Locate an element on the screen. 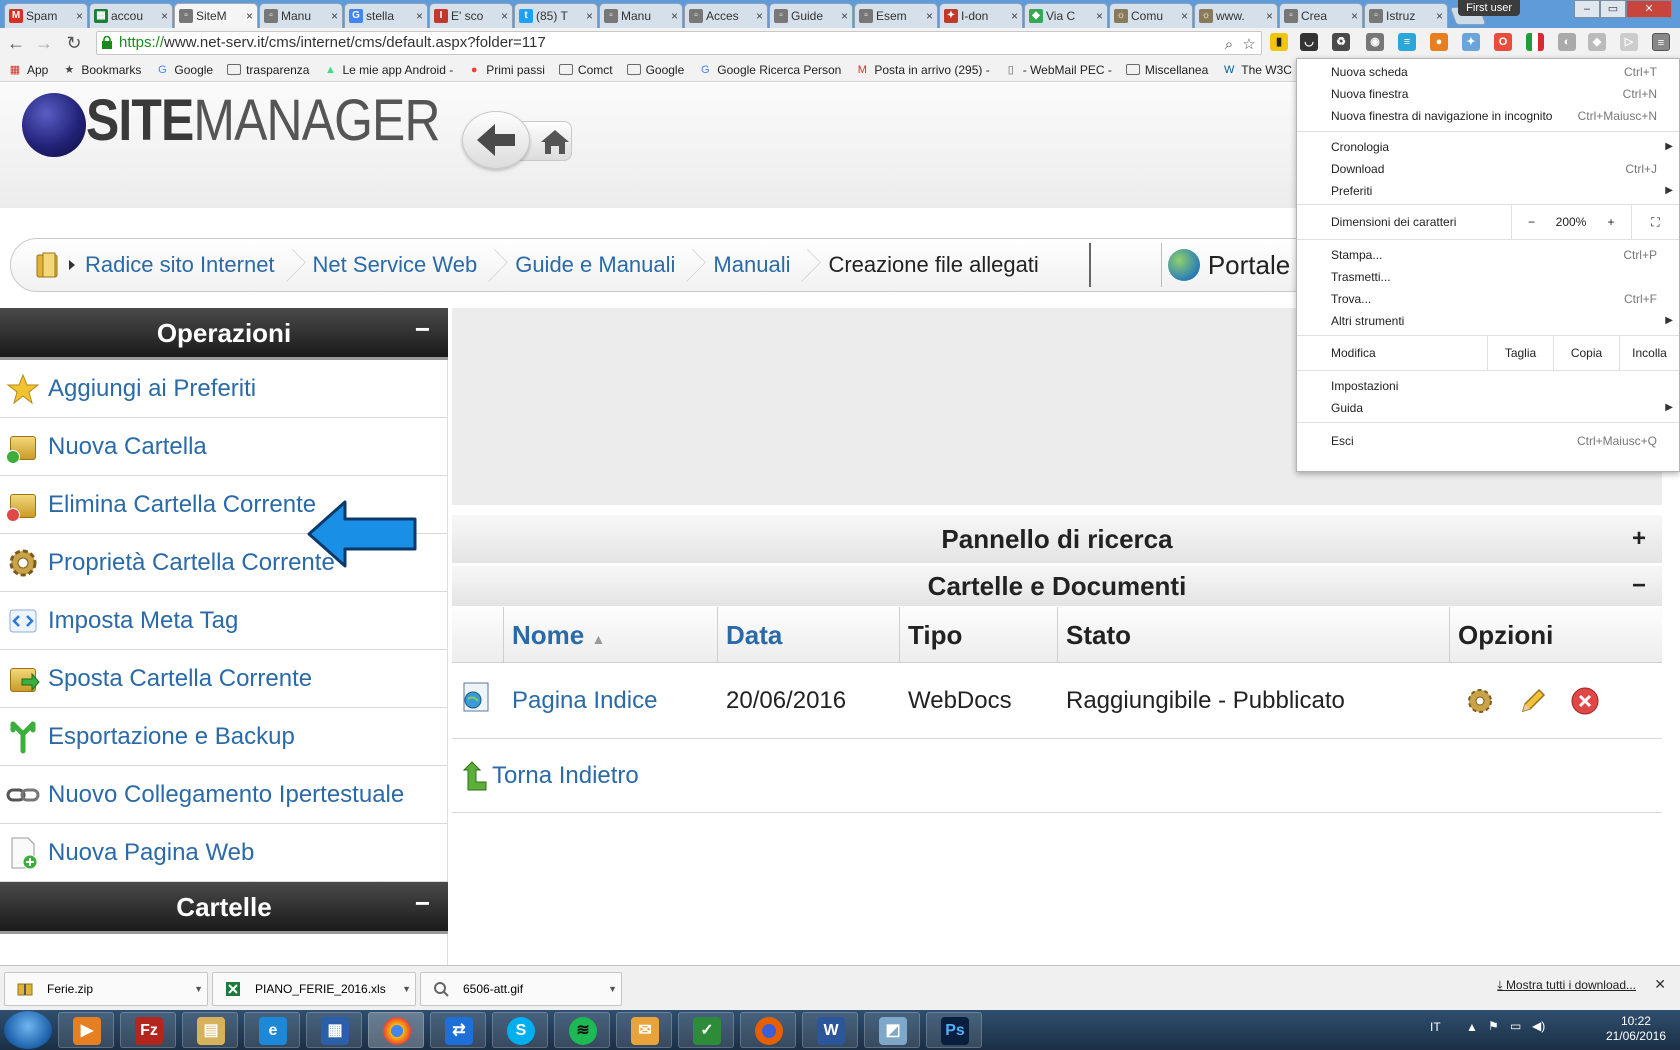  browser-tab: ▫ Manu × is located at coordinates (301, 15).